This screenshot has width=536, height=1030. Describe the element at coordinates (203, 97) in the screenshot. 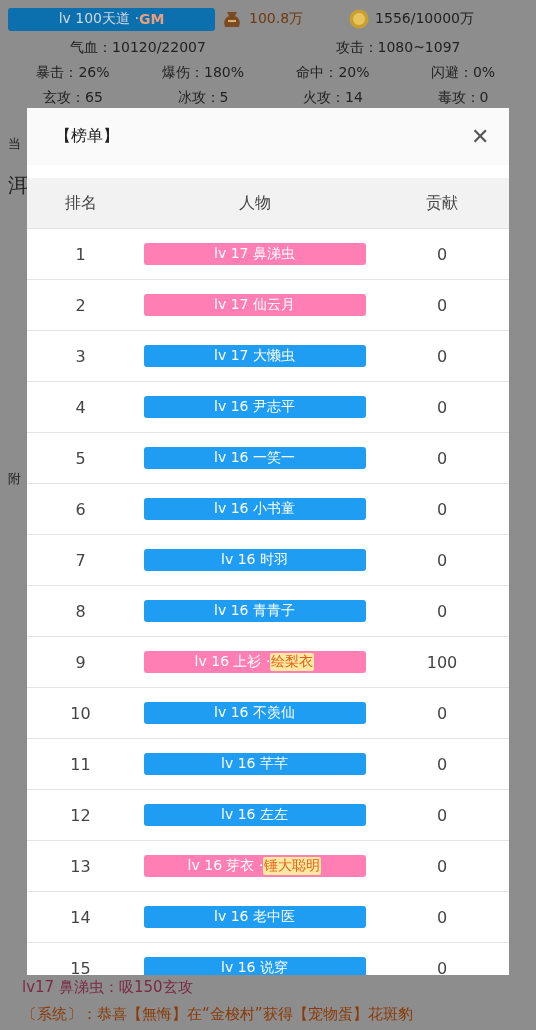

I see `stat-text: 冰攻：5` at that location.